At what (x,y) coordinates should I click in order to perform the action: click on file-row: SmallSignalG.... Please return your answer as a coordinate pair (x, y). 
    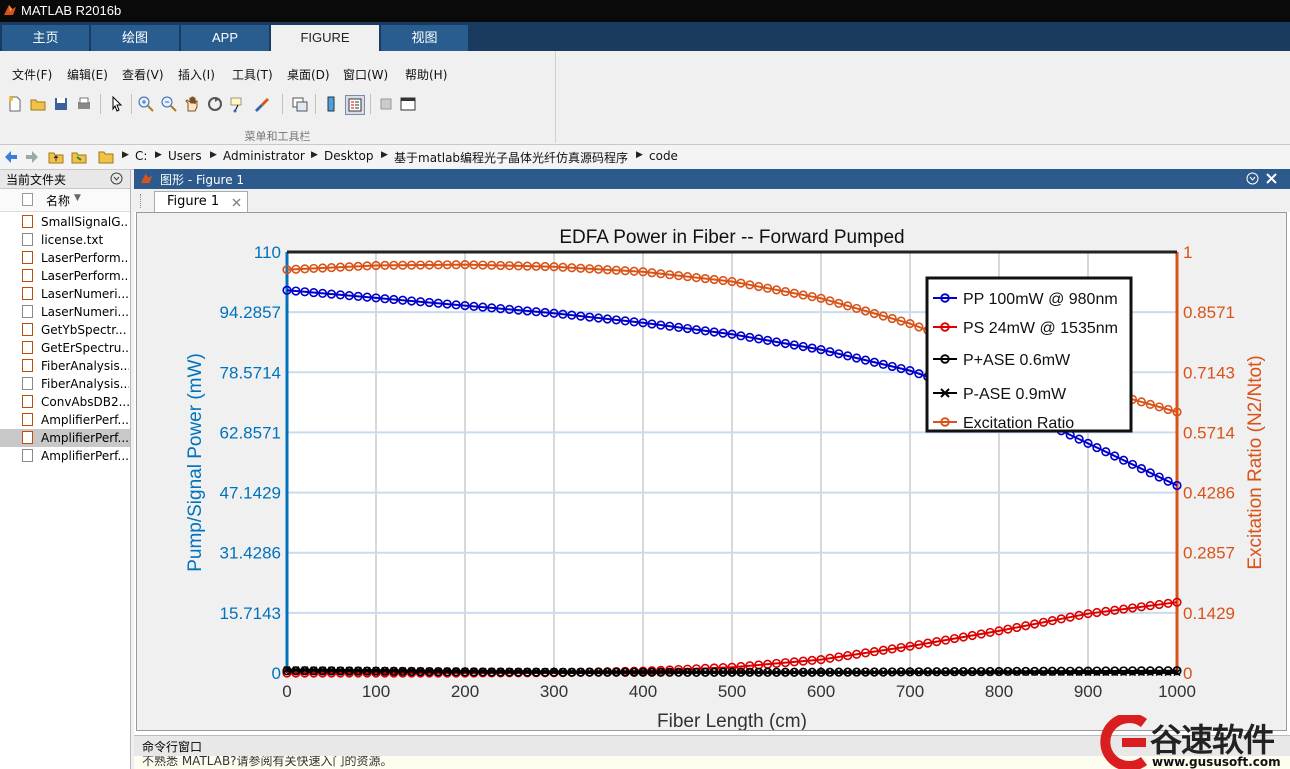
    Looking at the image, I should click on (65, 222).